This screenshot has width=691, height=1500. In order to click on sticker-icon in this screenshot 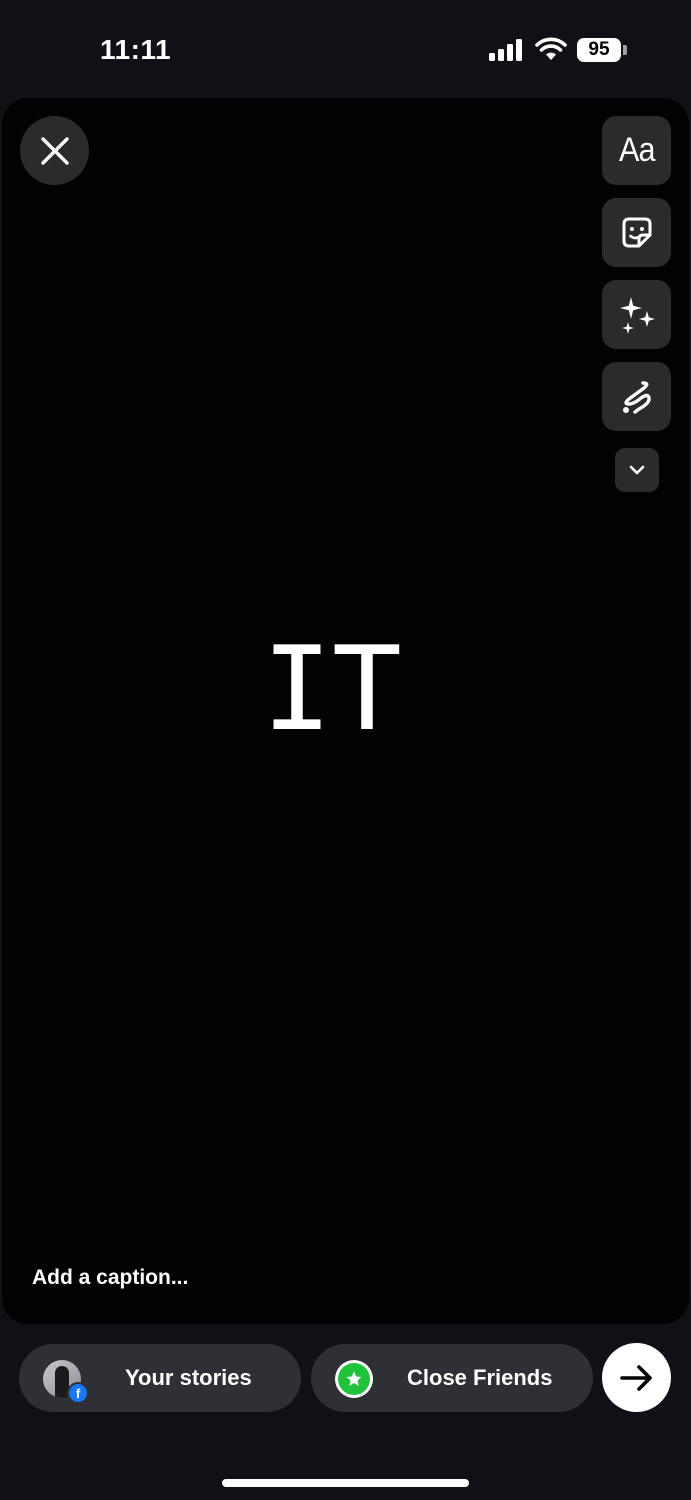, I will do `click(636, 232)`.